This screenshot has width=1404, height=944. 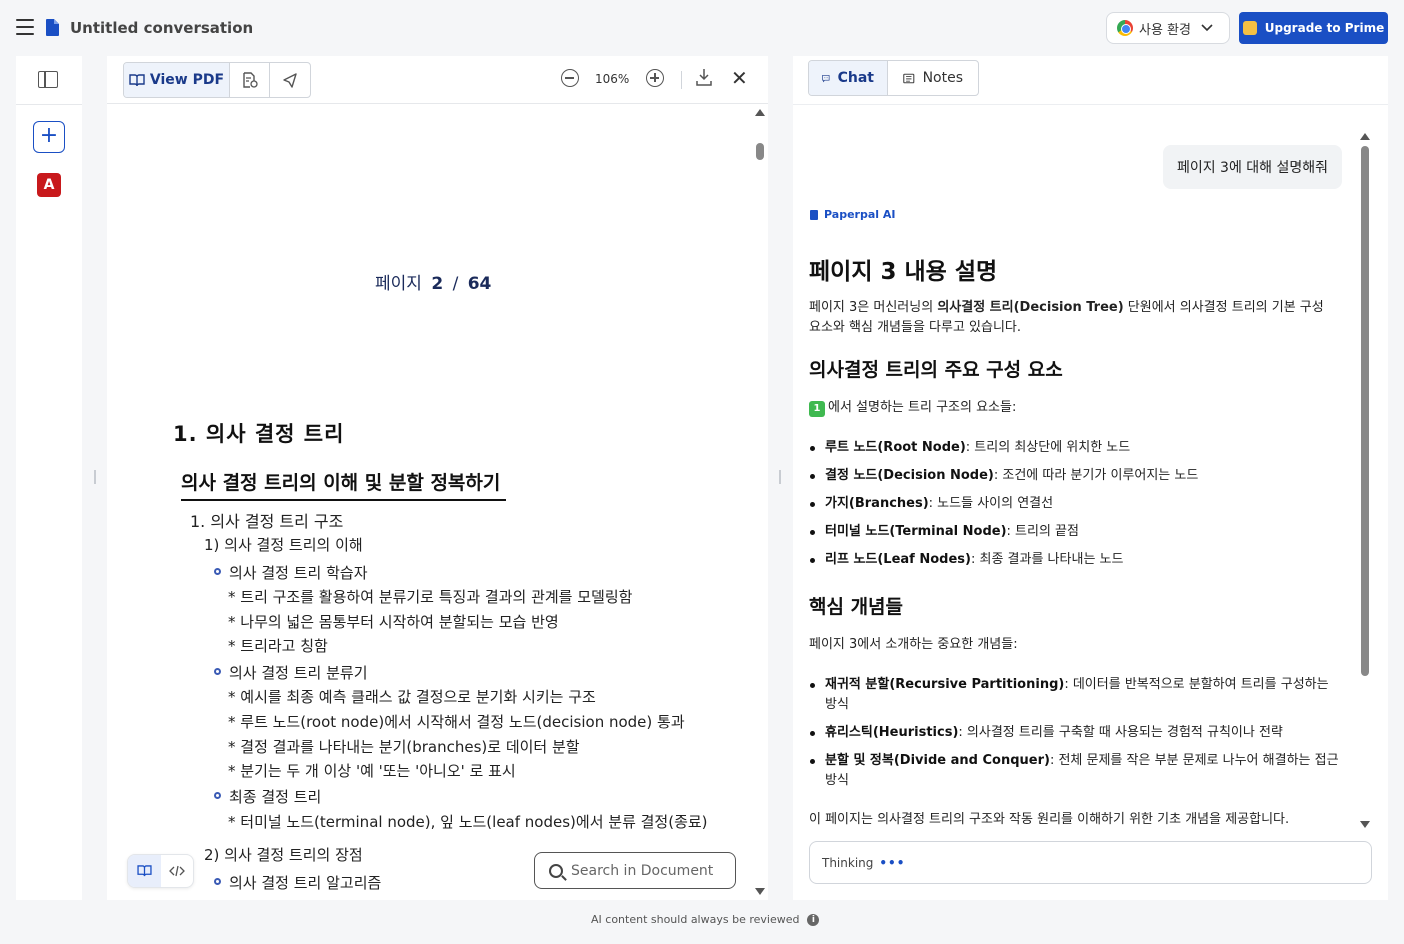 I want to click on answer-title: 페이지 3 내용 설명, so click(x=903, y=272).